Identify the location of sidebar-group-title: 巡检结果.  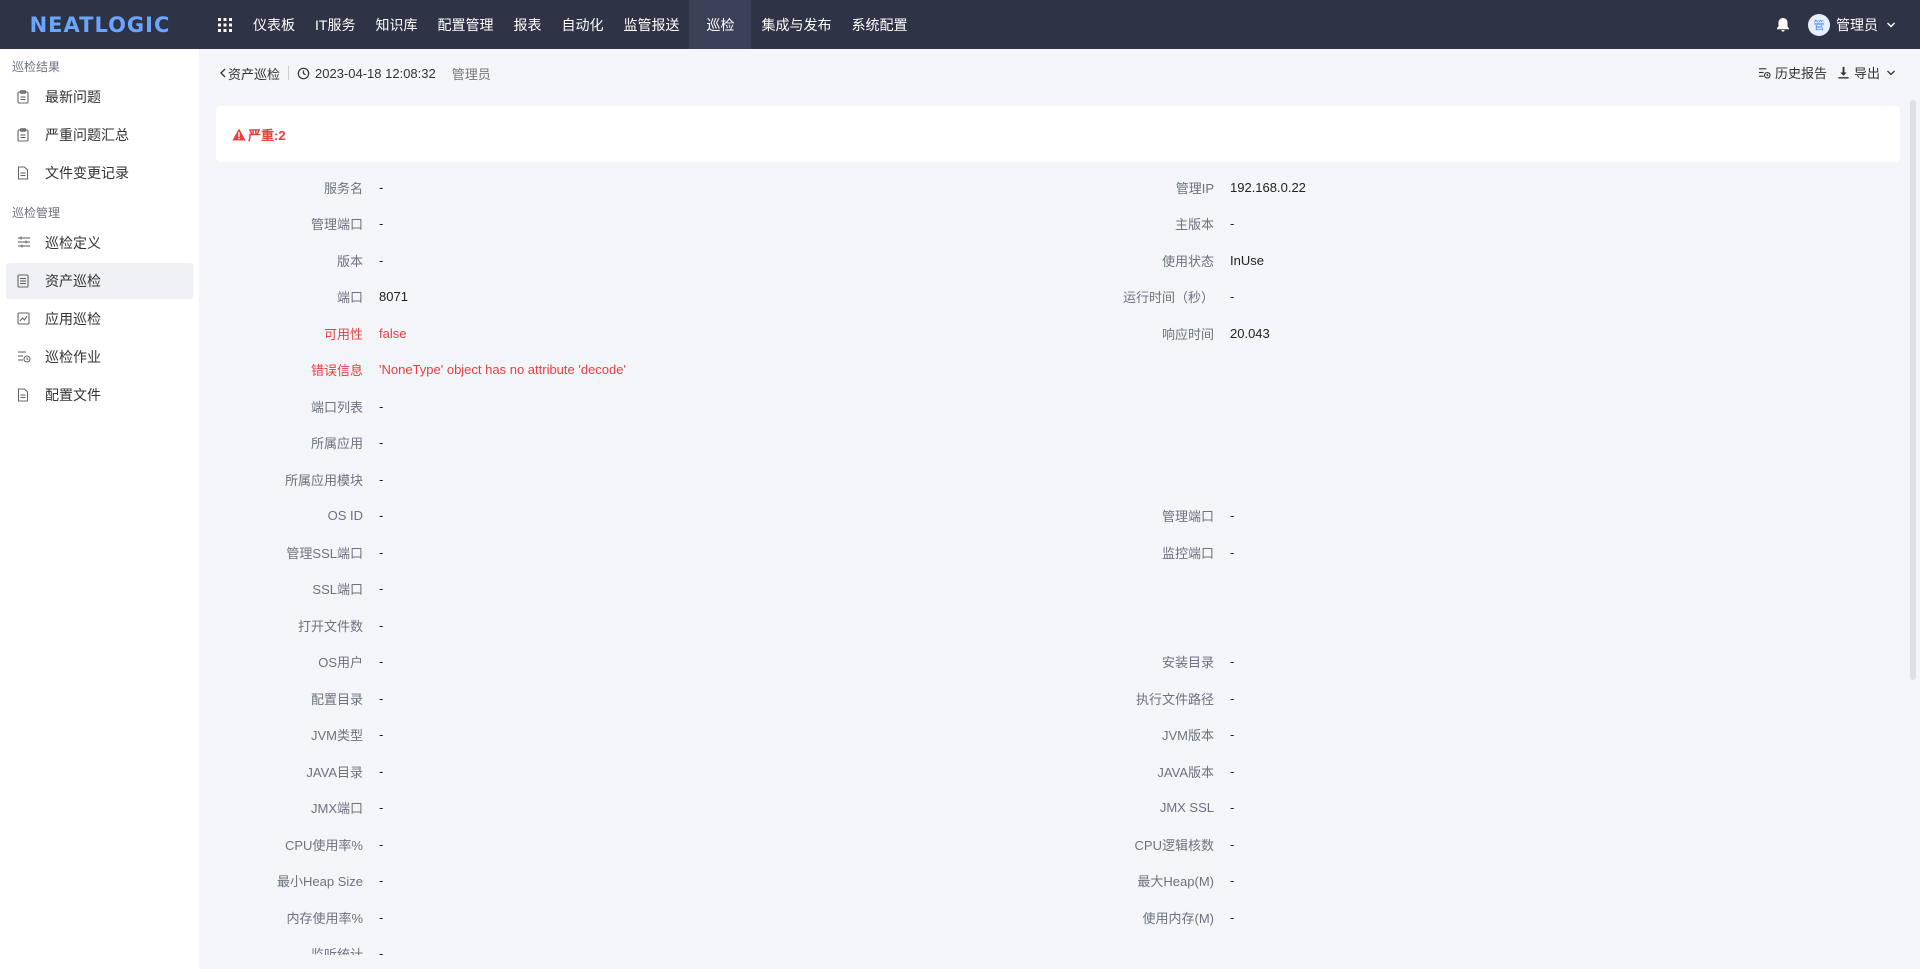
(36, 66).